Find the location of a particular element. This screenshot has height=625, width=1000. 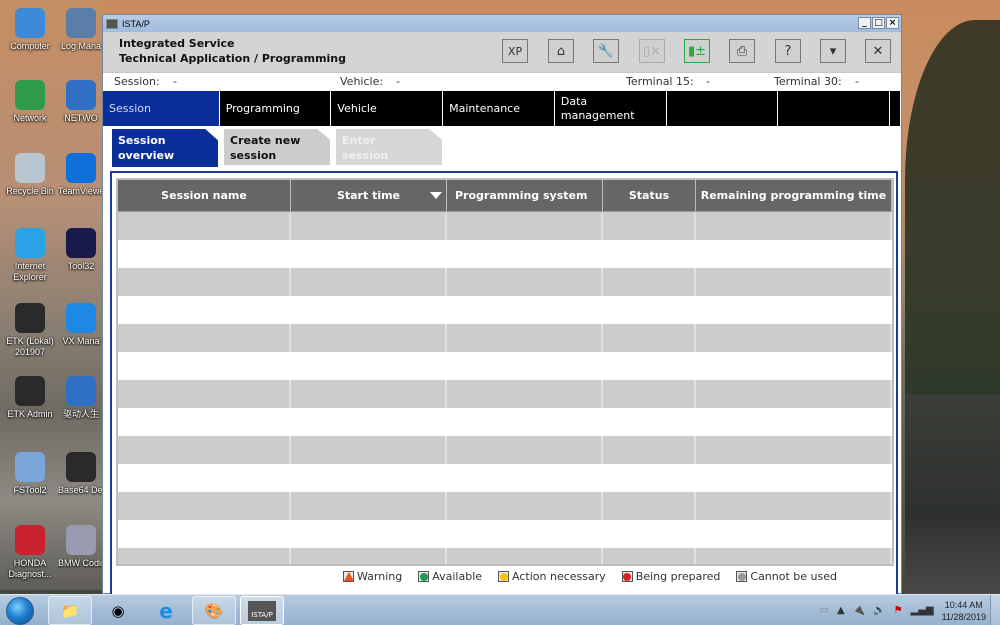

subtab: Session overview is located at coordinates (165, 148).